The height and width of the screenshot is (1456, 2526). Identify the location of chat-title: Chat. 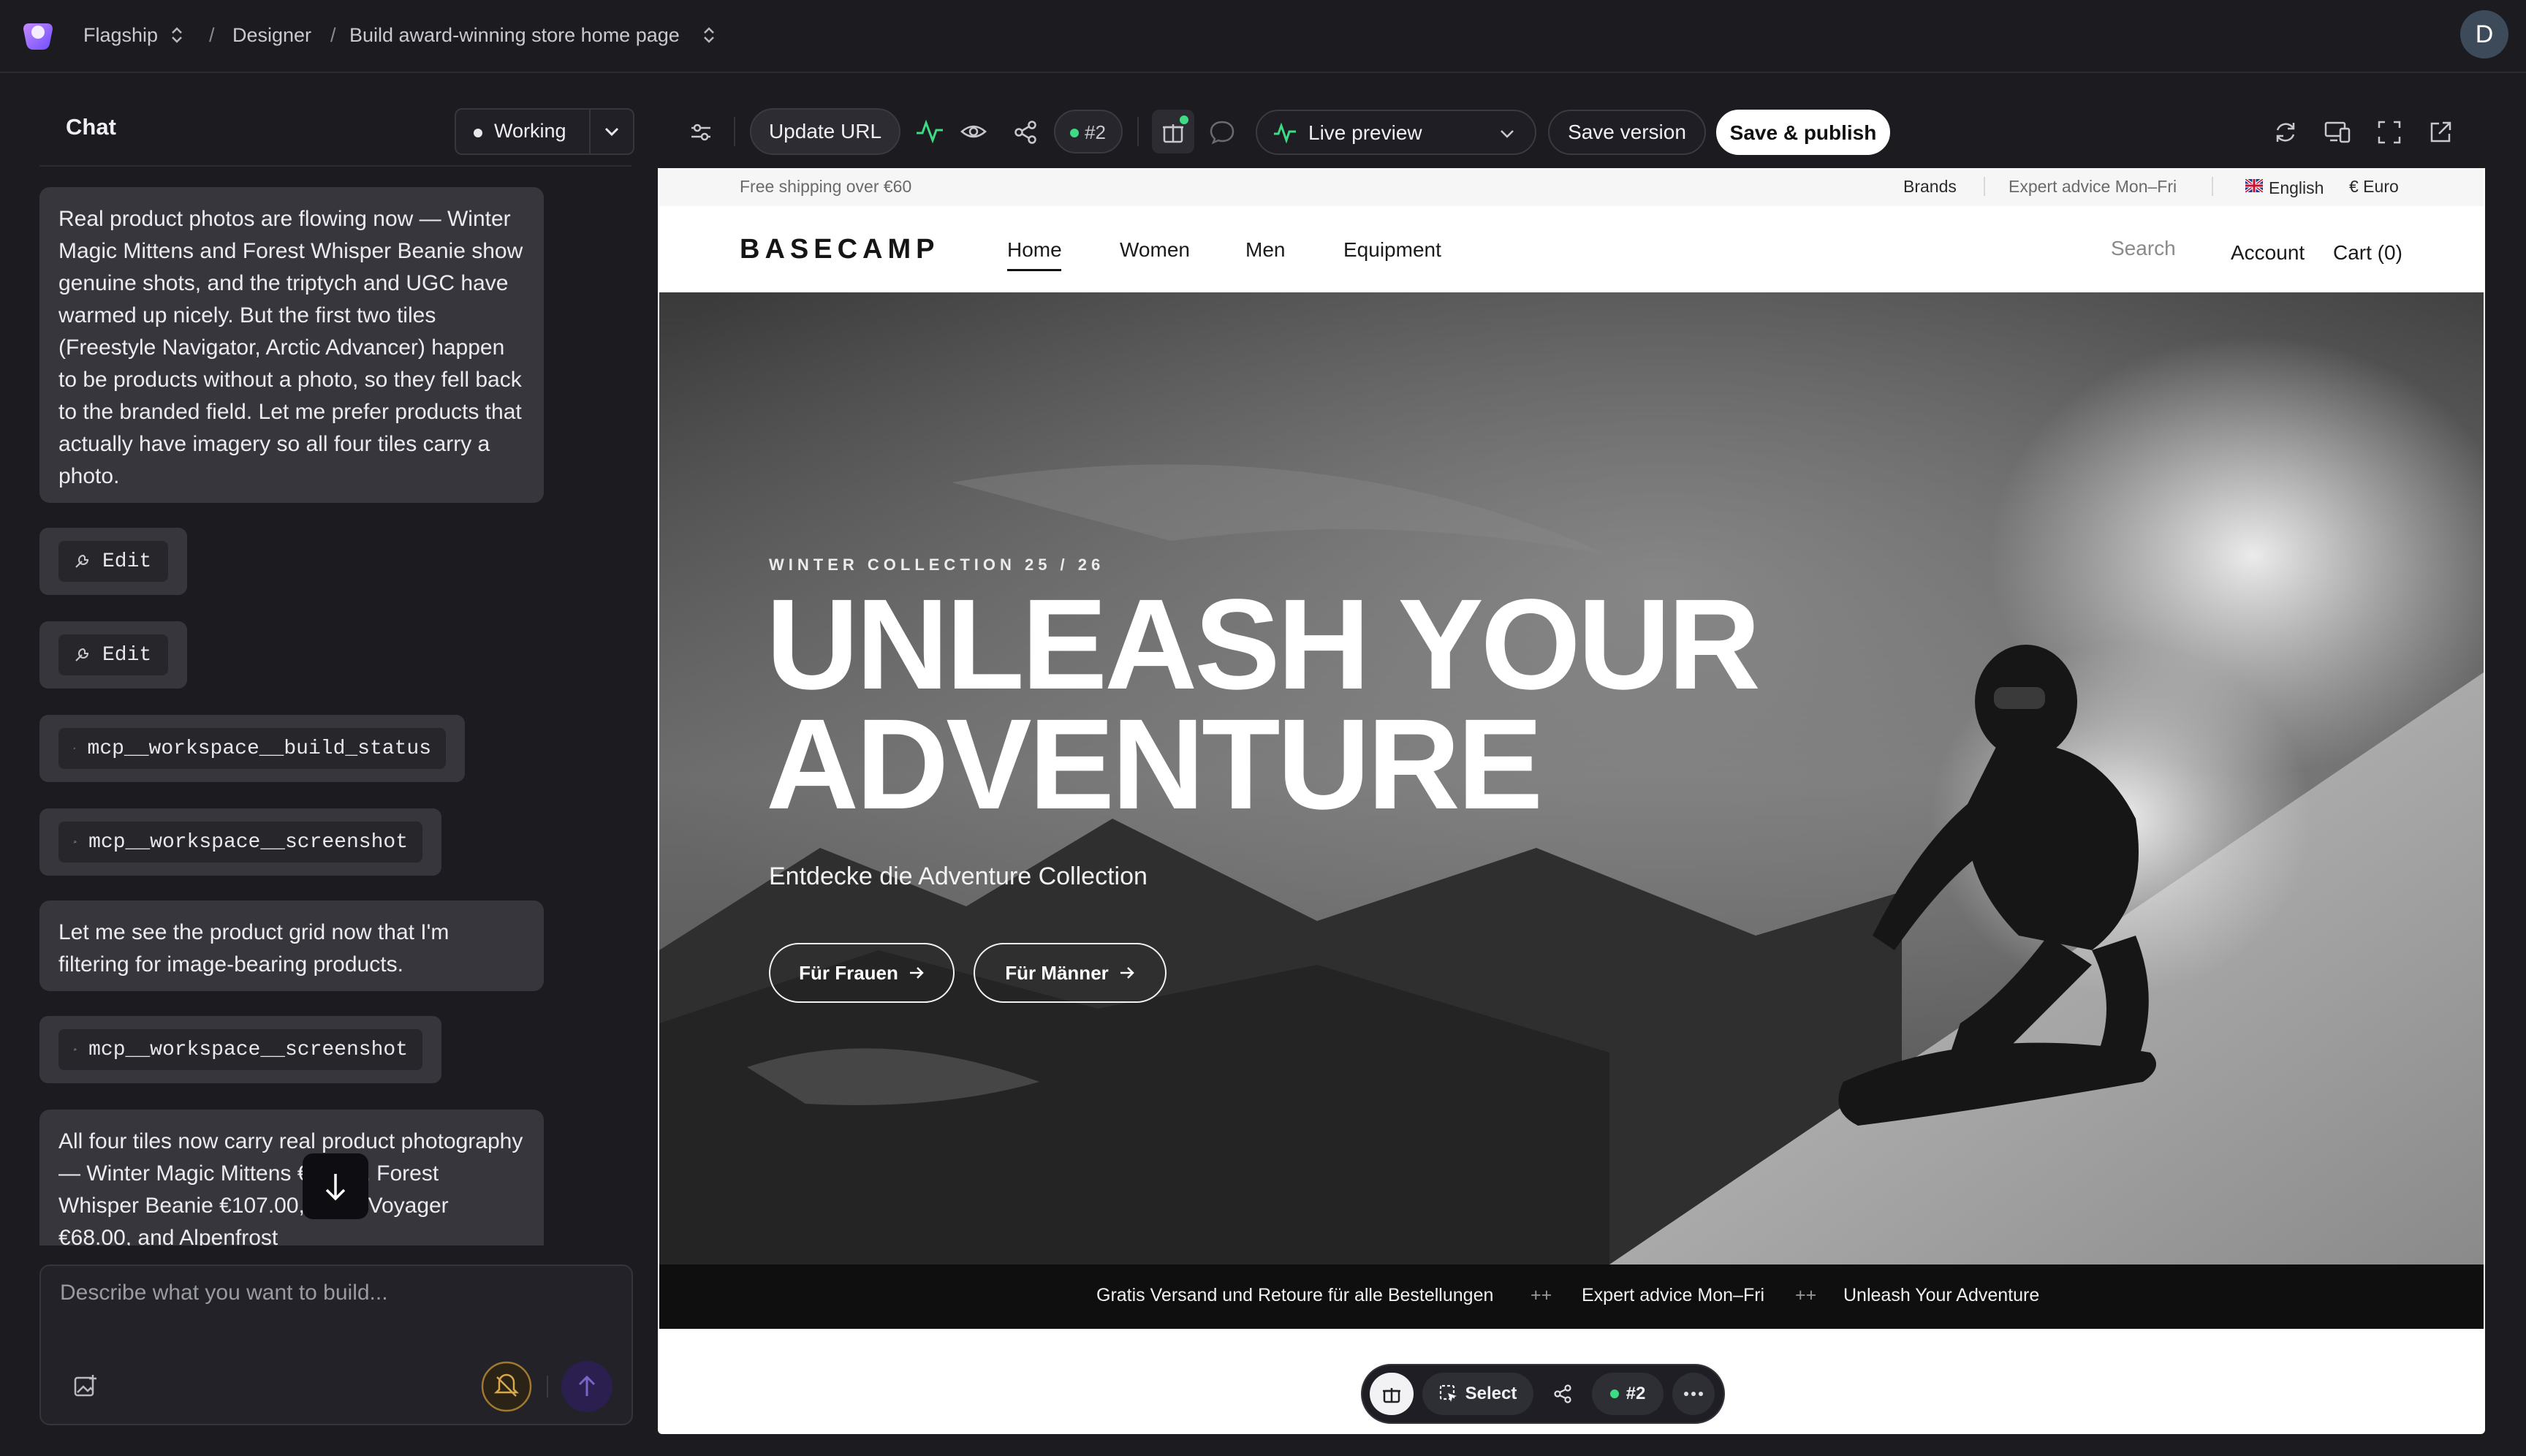
(91, 127).